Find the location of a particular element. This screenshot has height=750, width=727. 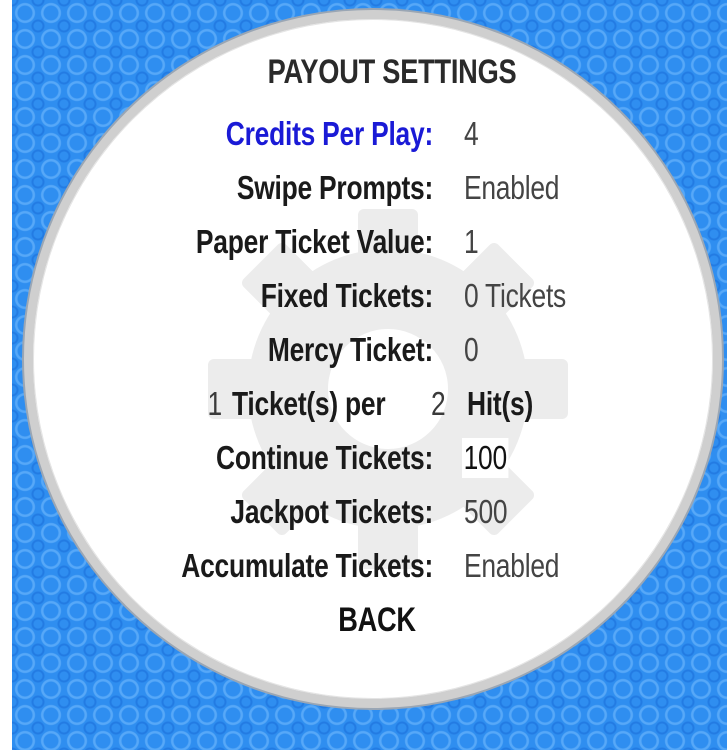

accumulate-tickets-value: Enabled is located at coordinates (512, 565).